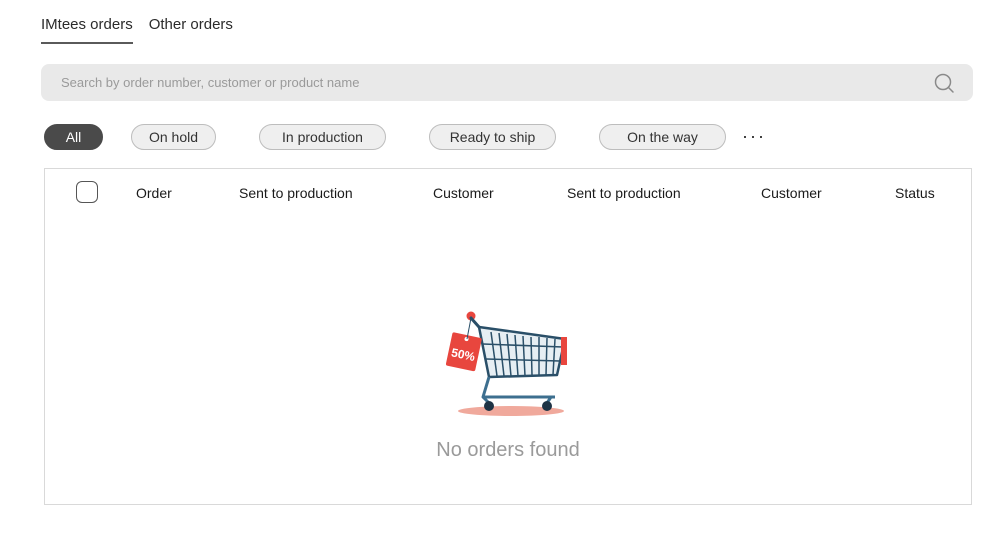 Image resolution: width=1005 pixels, height=537 pixels. I want to click on tab-imtees-orders: IMtees orders, so click(87, 29).